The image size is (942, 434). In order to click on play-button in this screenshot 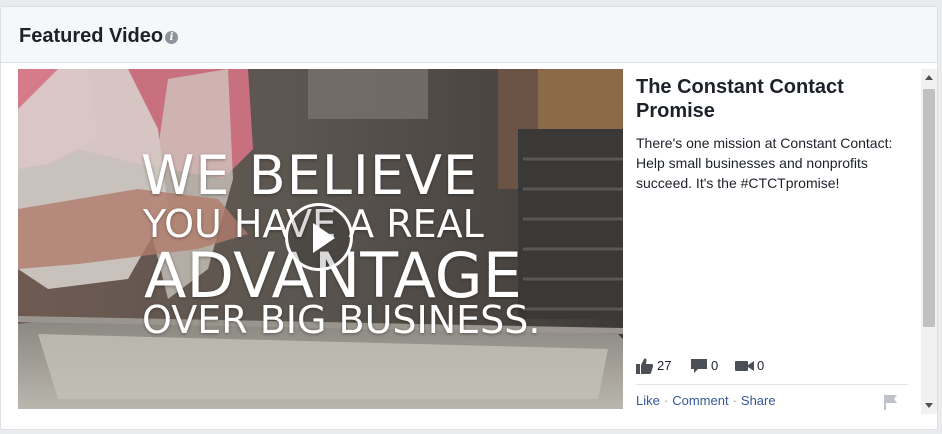, I will do `click(319, 237)`.